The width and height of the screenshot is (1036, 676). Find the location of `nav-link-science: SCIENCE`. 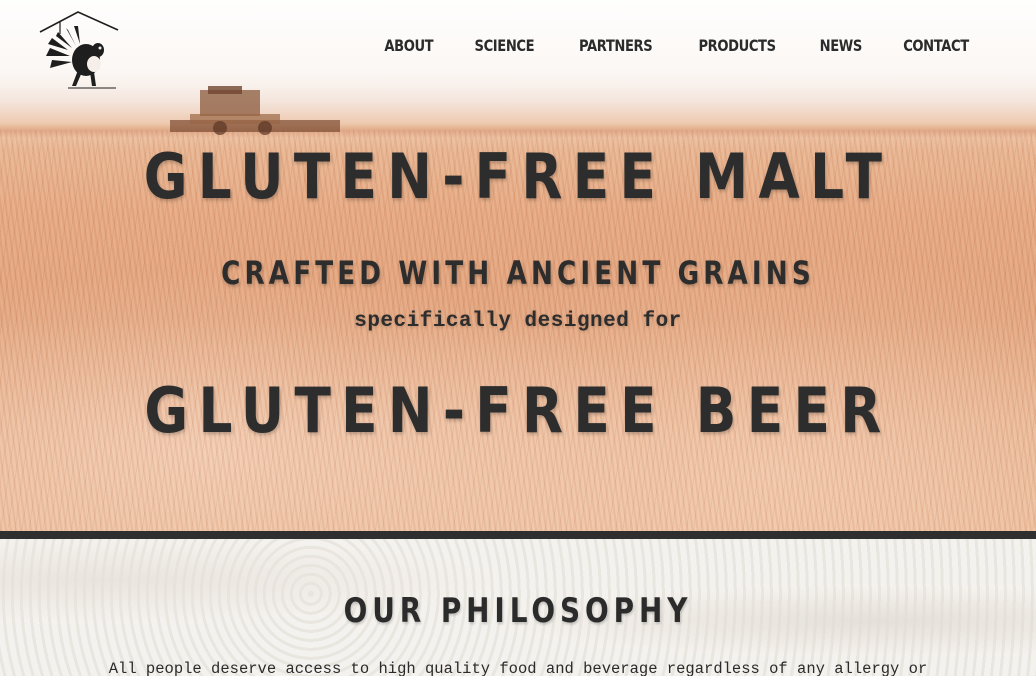

nav-link-science: SCIENCE is located at coordinates (505, 45).